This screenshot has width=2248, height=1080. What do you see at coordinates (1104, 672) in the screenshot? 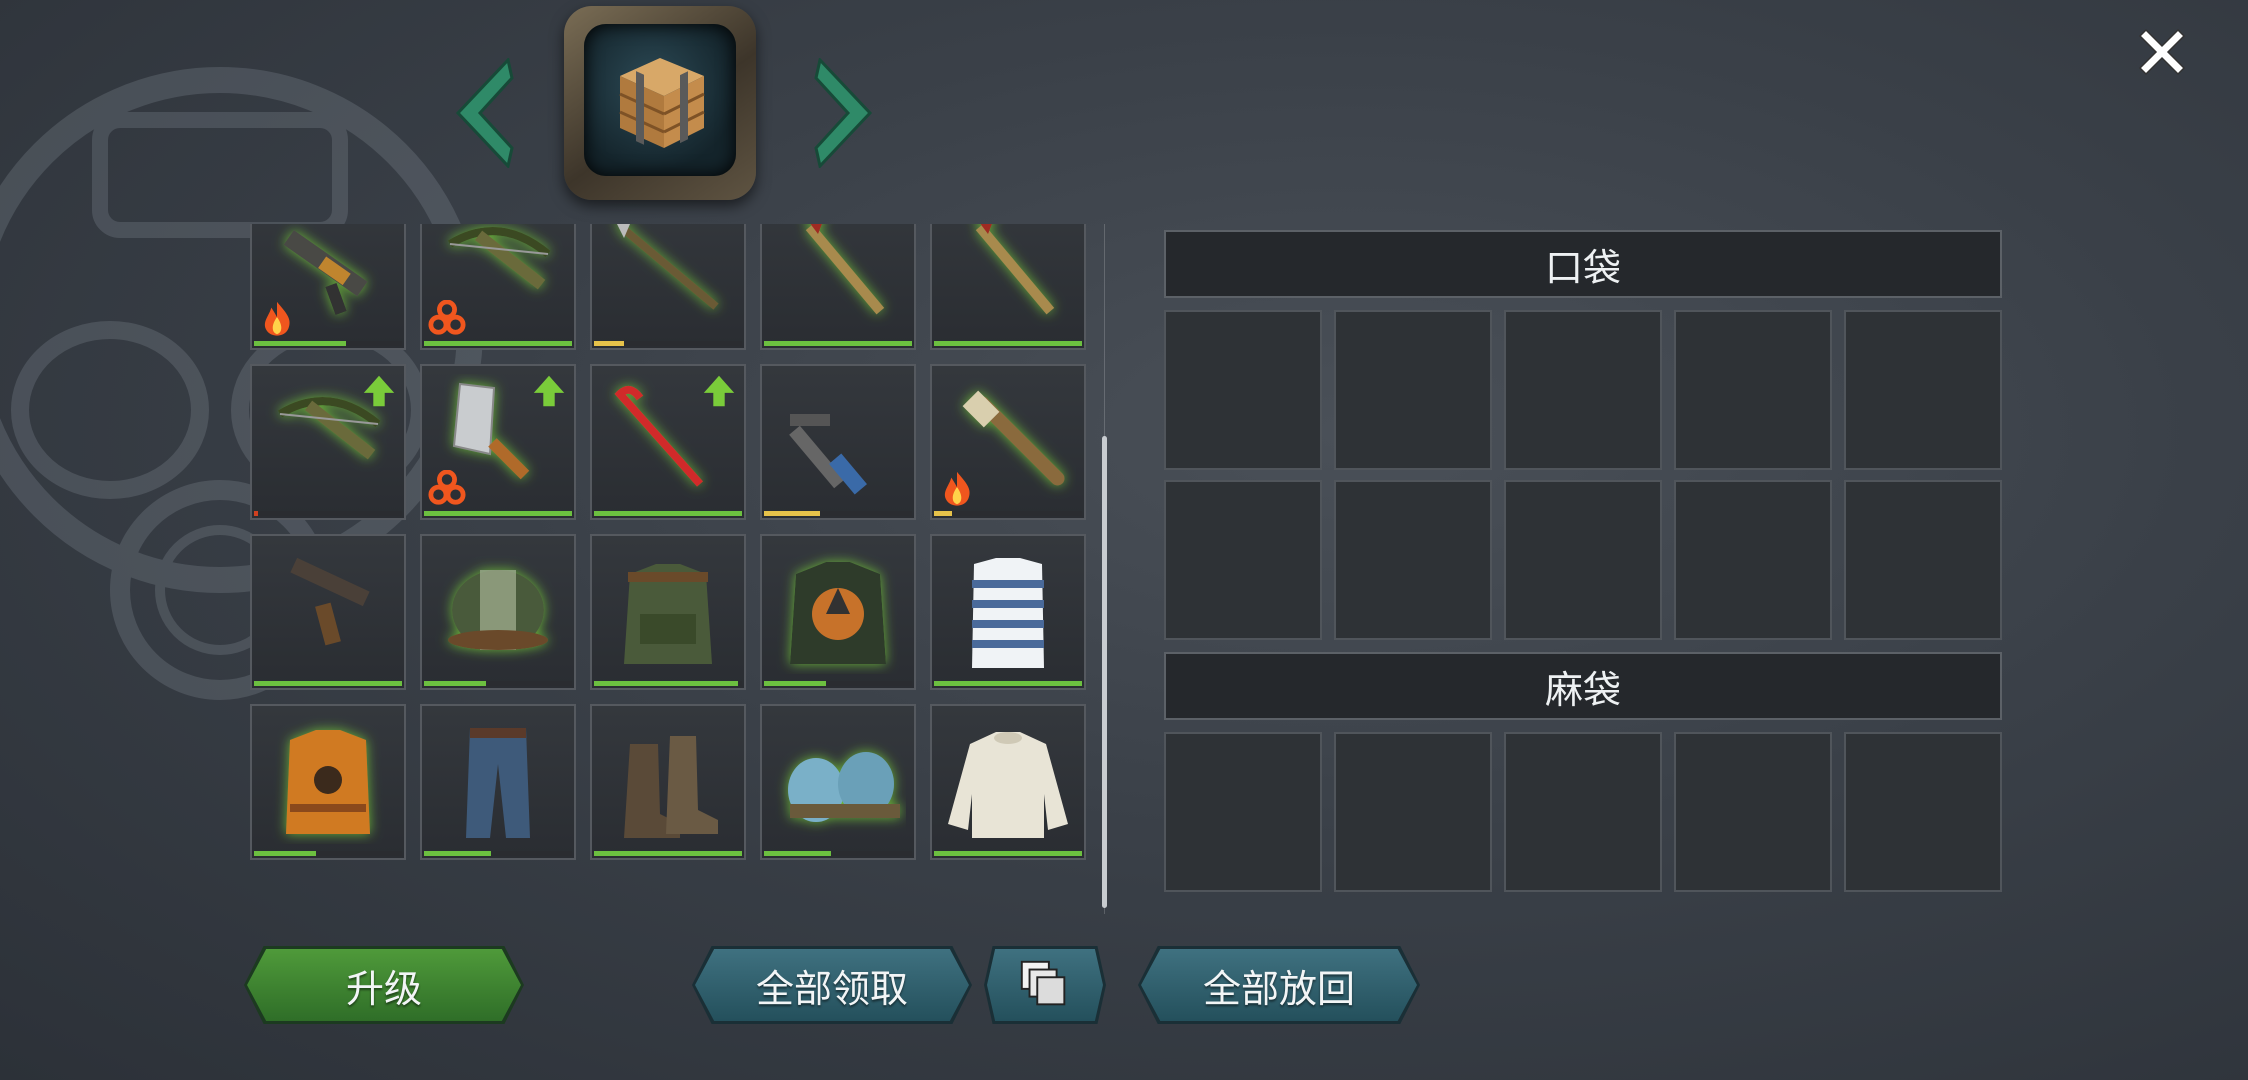
I see `inventory-scrollbar` at bounding box center [1104, 672].